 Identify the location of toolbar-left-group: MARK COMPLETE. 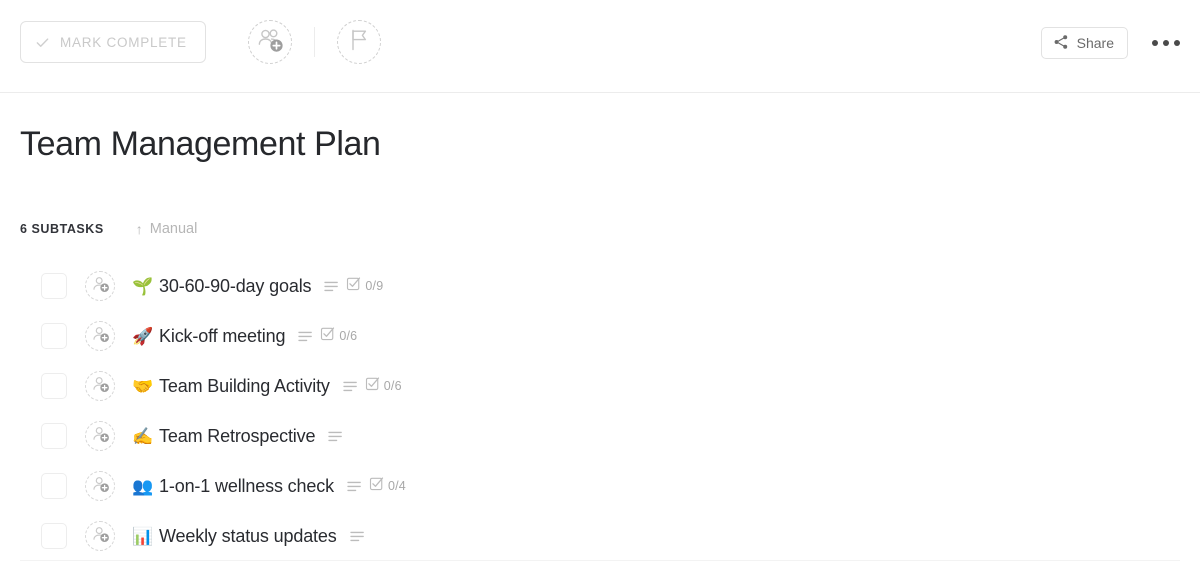
(200, 42).